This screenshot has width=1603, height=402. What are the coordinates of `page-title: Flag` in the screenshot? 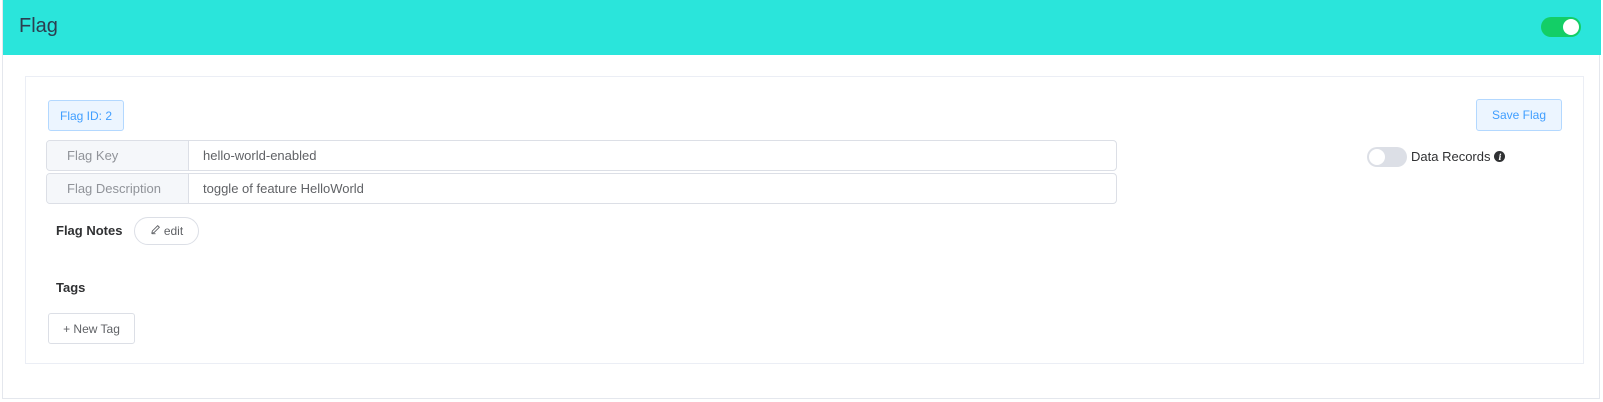 It's located at (38, 26).